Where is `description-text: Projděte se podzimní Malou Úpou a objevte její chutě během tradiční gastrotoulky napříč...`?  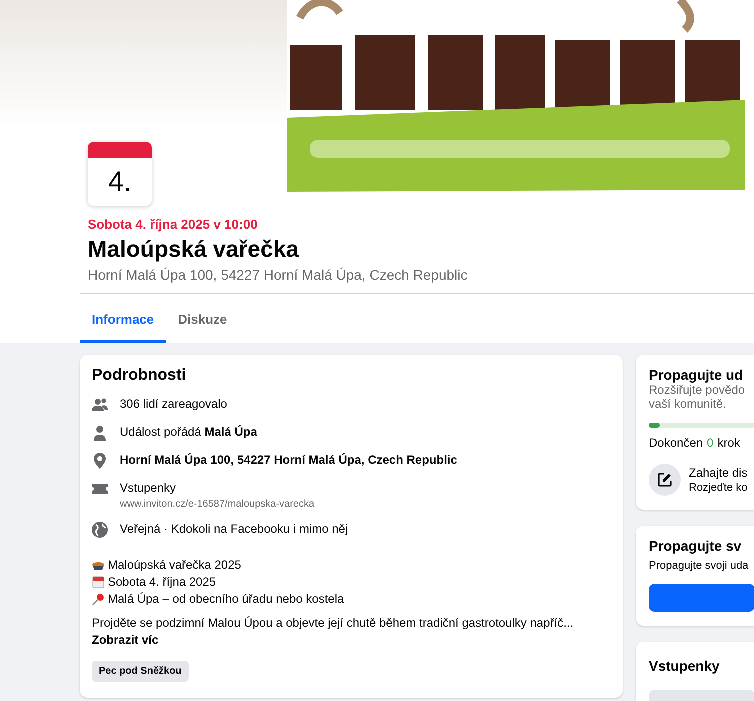 description-text: Projděte se podzimní Malou Úpou a objevte její chutě během tradiční gastrotoulky napříč... is located at coordinates (333, 623).